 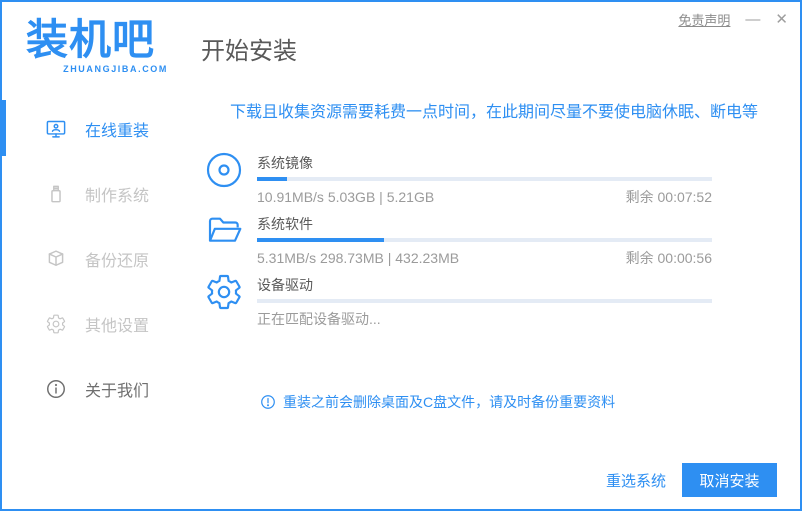 I want to click on close-button: ✕, so click(x=781, y=19).